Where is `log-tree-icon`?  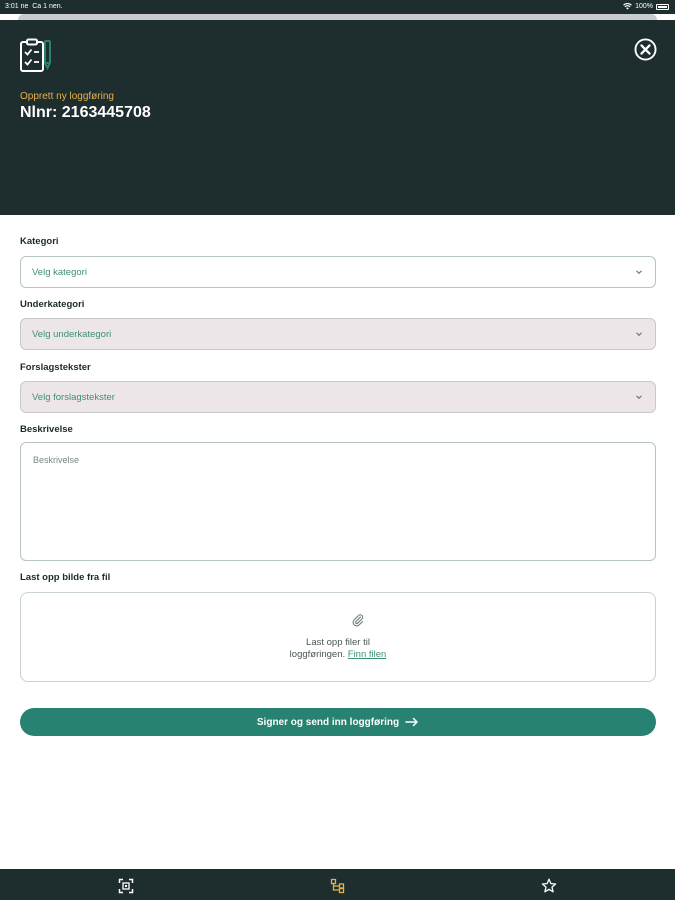
log-tree-icon is located at coordinates (338, 886).